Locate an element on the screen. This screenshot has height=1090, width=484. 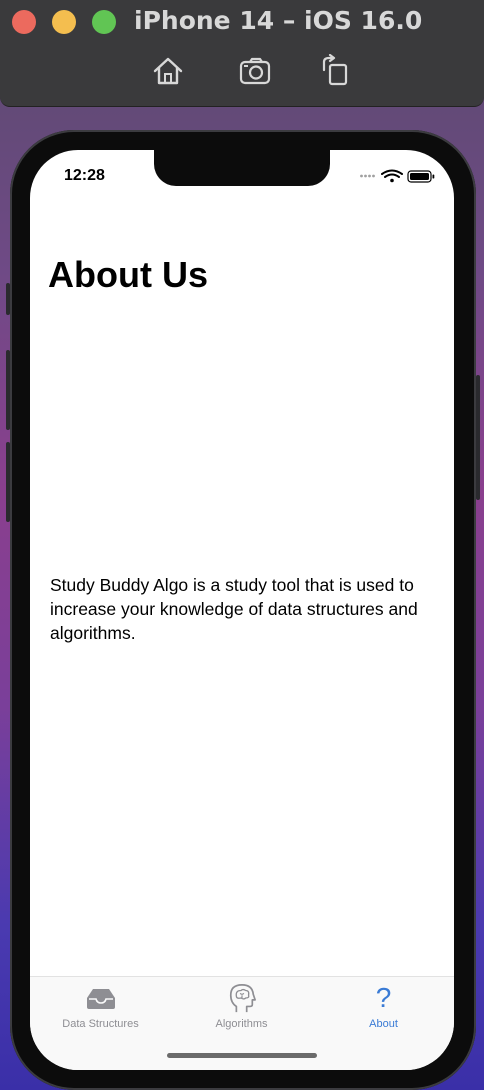
wifi-icon is located at coordinates (392, 176).